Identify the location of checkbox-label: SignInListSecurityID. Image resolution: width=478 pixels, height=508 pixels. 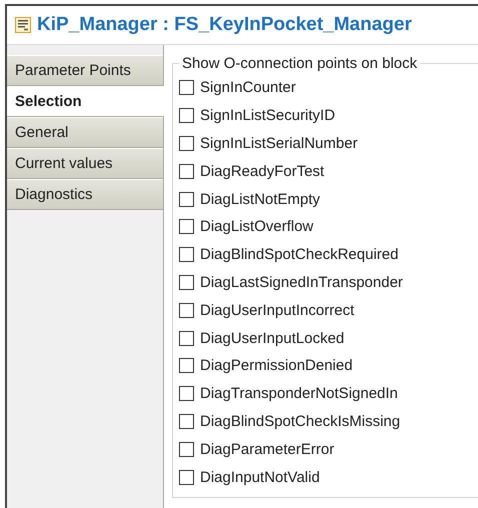
(268, 115).